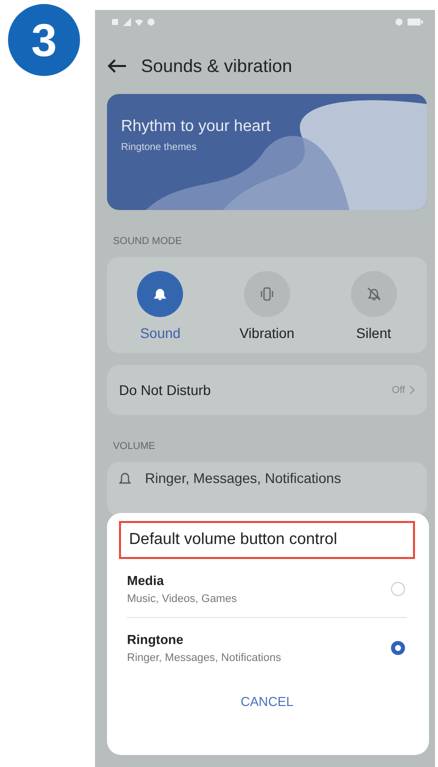 The width and height of the screenshot is (438, 767). What do you see at coordinates (160, 333) in the screenshot?
I see `sound-mode-label: Sound` at bounding box center [160, 333].